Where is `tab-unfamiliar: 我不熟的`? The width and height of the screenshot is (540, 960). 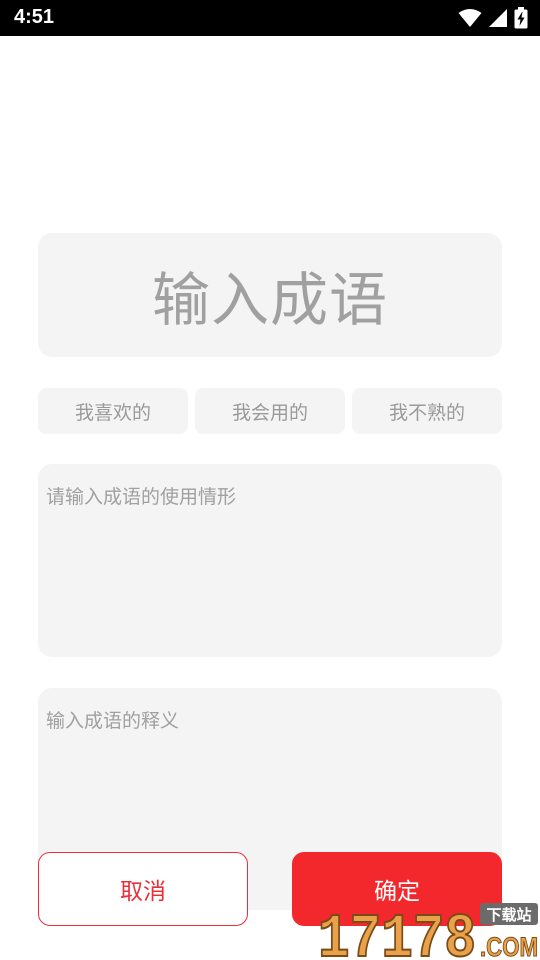
tab-unfamiliar: 我不熟的 is located at coordinates (427, 411).